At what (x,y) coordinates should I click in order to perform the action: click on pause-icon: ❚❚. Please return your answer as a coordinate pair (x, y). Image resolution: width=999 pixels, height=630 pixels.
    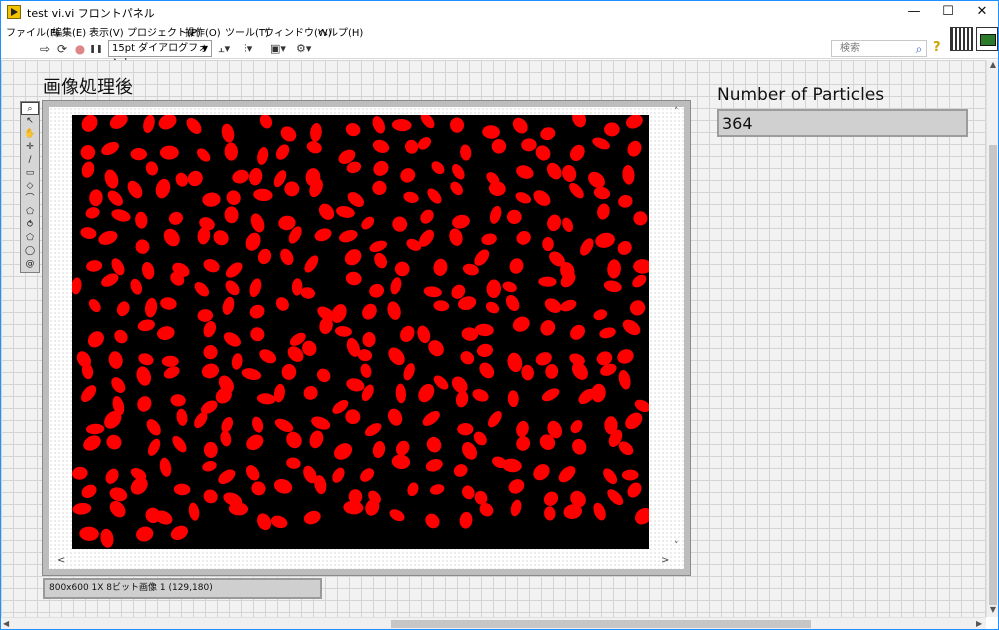
    Looking at the image, I should click on (96, 49).